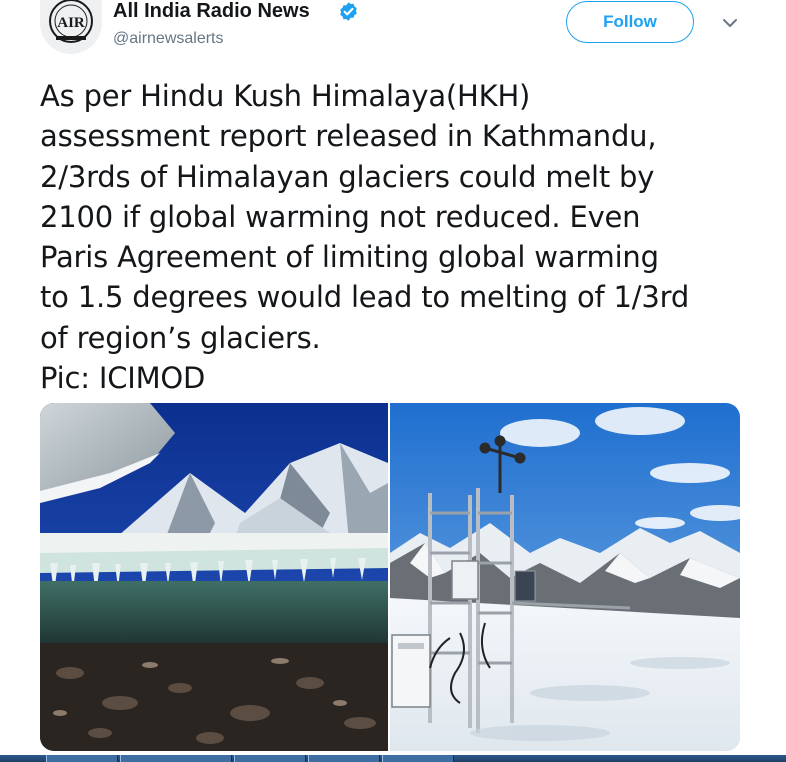  I want to click on tweet-text-line: As per Hindu Kush Himalaya(HKH), so click(285, 96).